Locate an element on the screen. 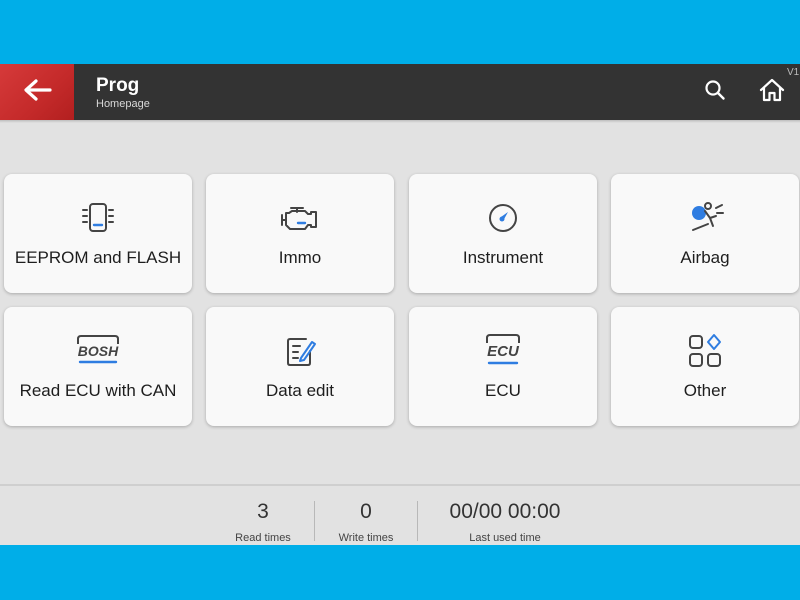 The image size is (800, 600). grid-apps-icon is located at coordinates (705, 351).